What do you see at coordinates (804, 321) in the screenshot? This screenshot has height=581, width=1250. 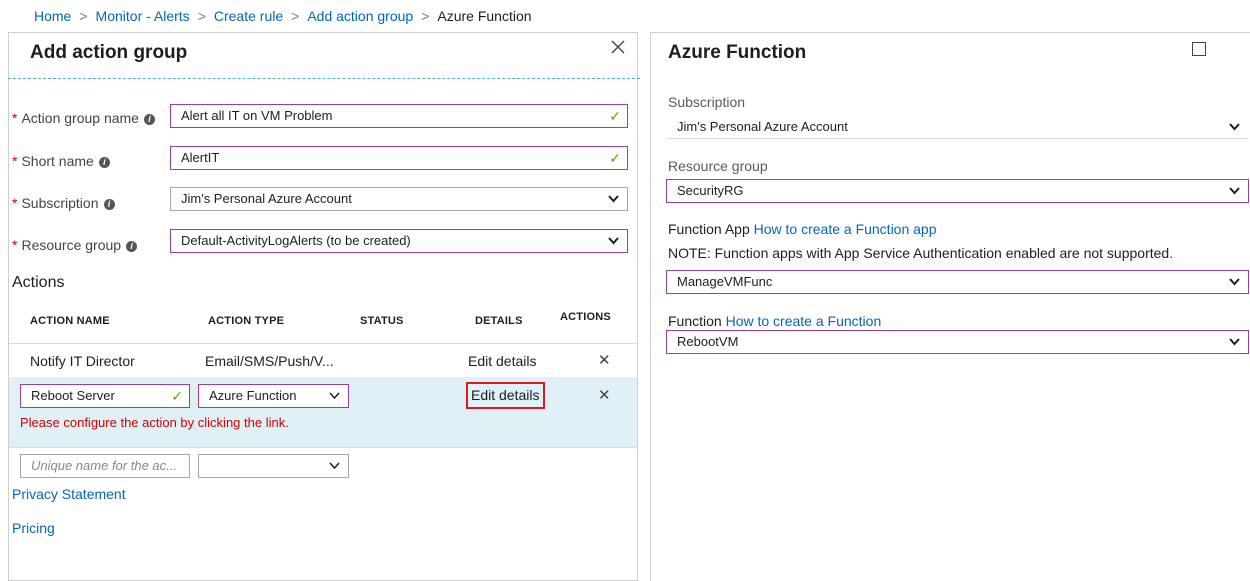 I see `create-function-link: How to create a Function` at bounding box center [804, 321].